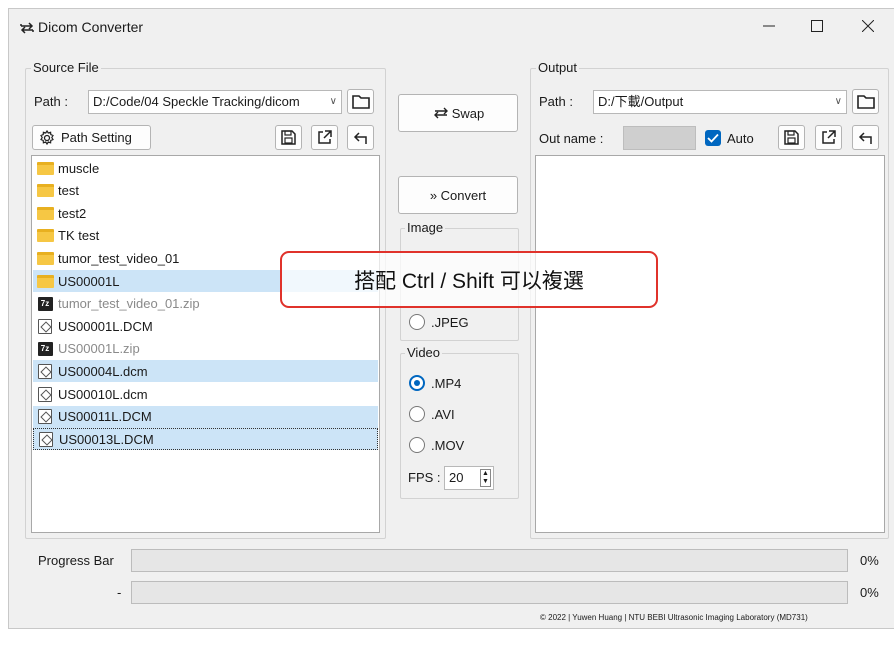 The width and height of the screenshot is (894, 657). Describe the element at coordinates (205, 213) in the screenshot. I see `list-item: test2` at that location.